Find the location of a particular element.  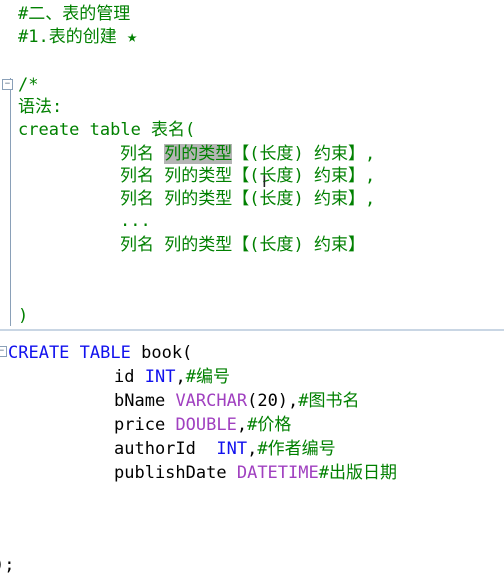

fold-guide-line is located at coordinates (10, 202).